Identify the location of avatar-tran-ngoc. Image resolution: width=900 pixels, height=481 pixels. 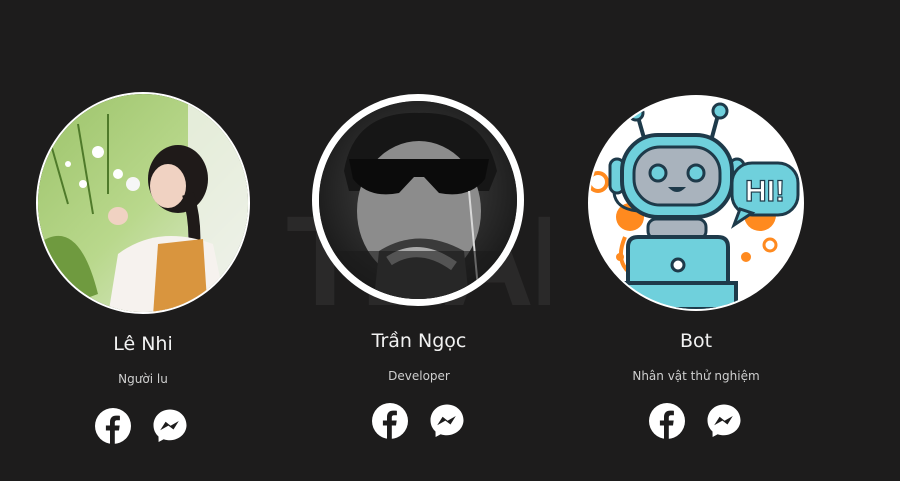
(418, 200).